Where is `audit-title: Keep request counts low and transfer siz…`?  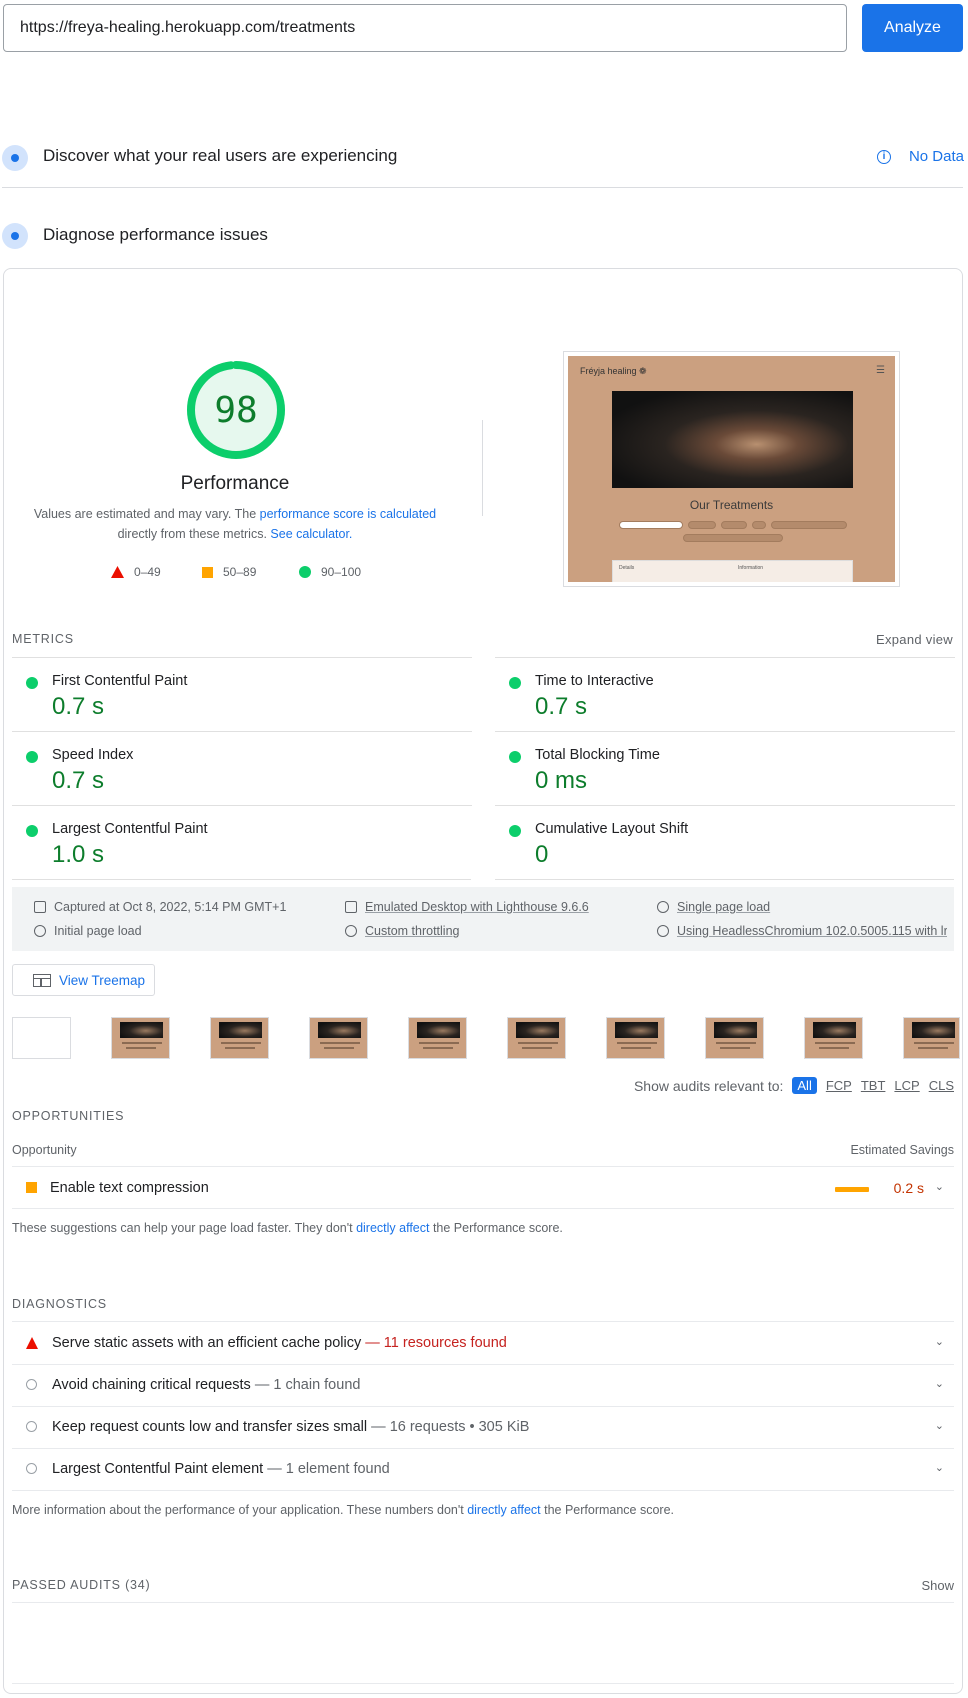 audit-title: Keep request counts low and transfer siz… is located at coordinates (210, 1427).